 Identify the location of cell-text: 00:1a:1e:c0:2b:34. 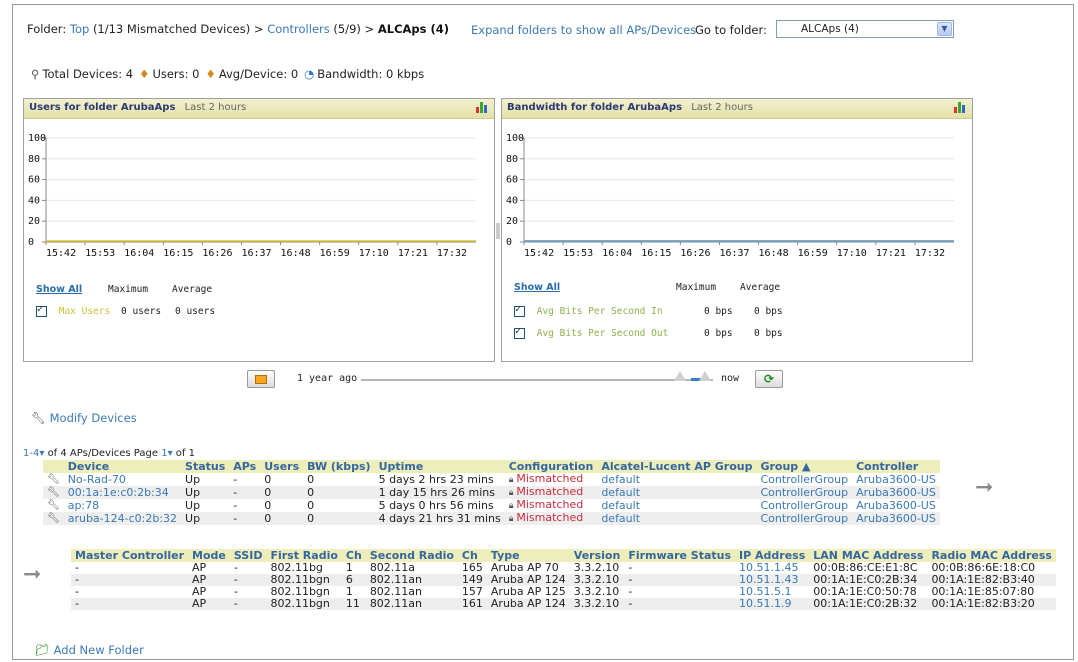
(118, 492).